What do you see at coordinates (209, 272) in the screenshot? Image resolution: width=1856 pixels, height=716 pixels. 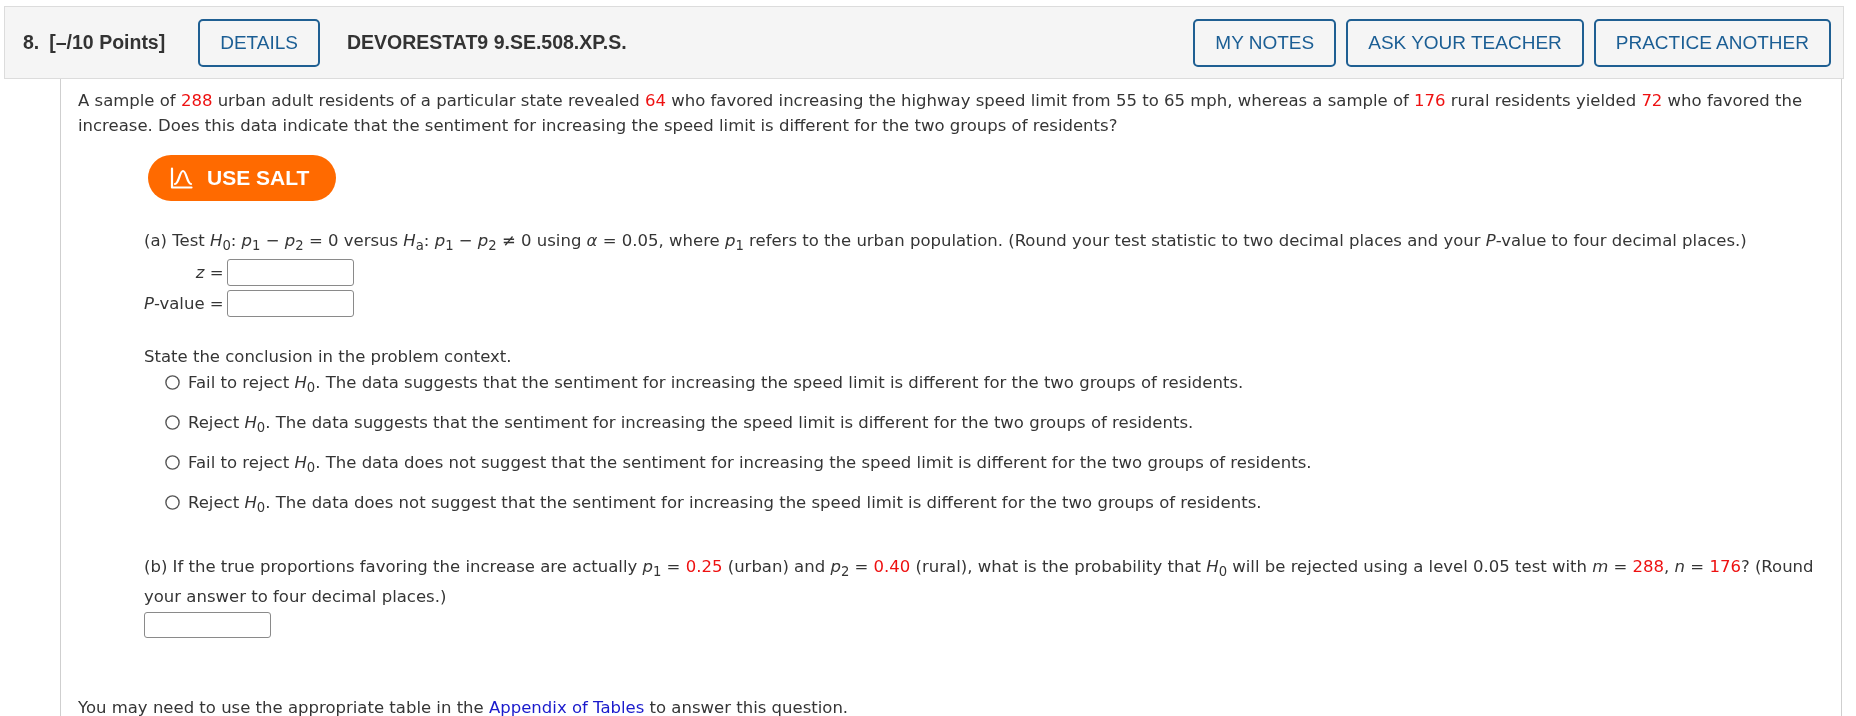 I see `field-label: z =` at bounding box center [209, 272].